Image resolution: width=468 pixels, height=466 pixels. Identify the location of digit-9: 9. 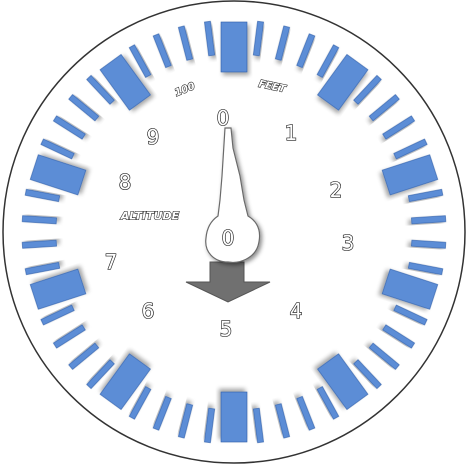
(153, 137).